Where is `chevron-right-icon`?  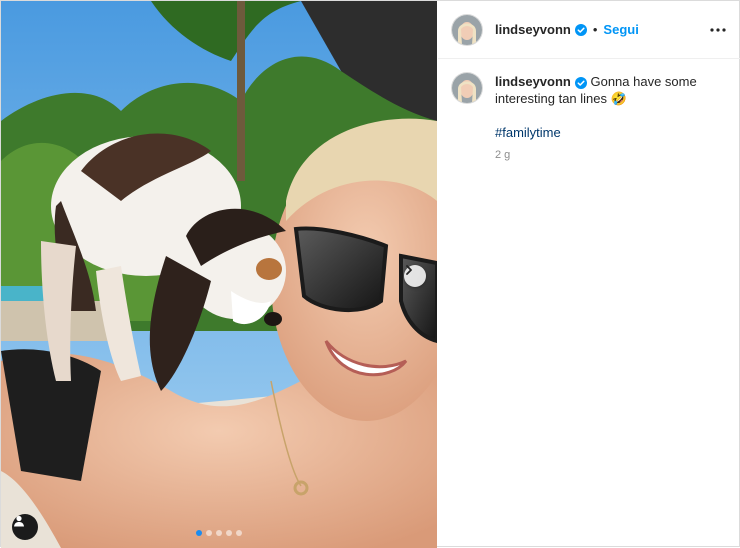
chevron-right-icon is located at coordinates (409, 270).